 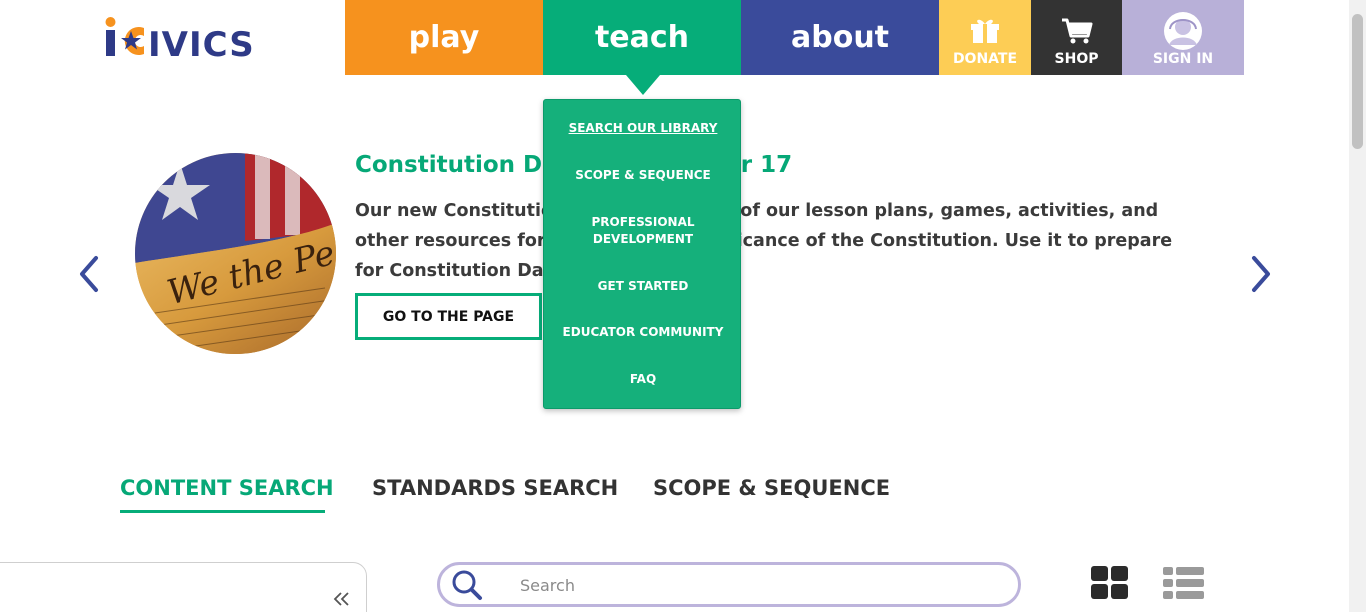 I want to click on tab-scope-sequence: SCOPE & SEQUENCE, so click(x=771, y=488).